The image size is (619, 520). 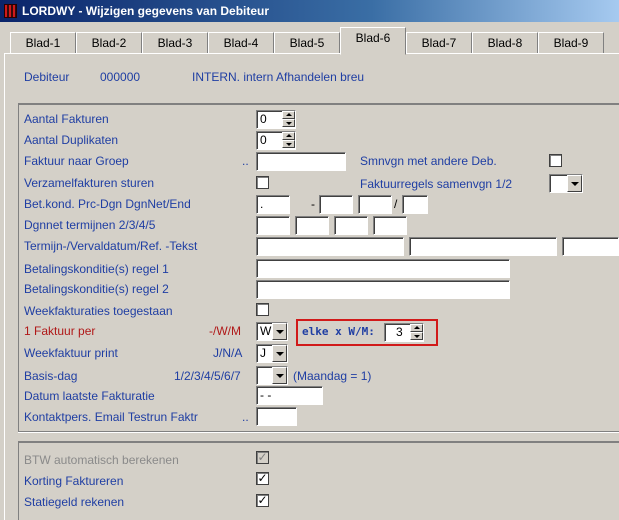 What do you see at coordinates (383, 268) in the screenshot?
I see `betaling1-input` at bounding box center [383, 268].